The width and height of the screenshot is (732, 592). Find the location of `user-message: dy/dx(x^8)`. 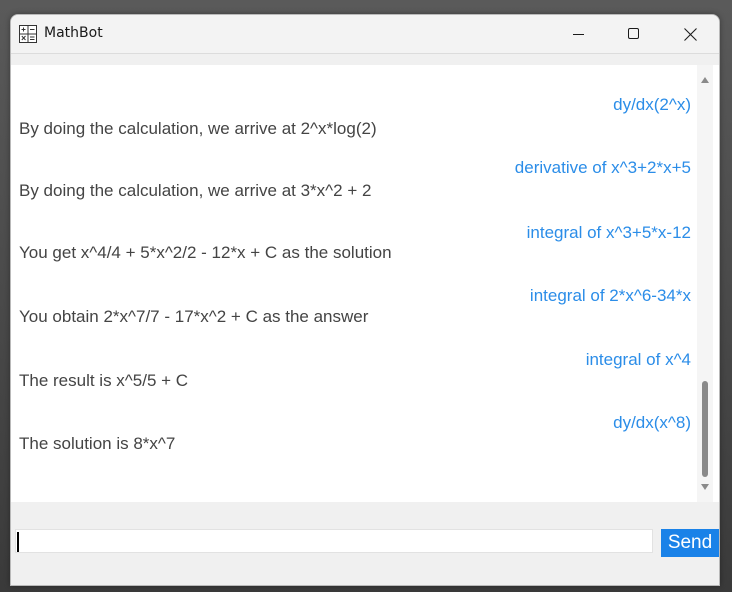

user-message: dy/dx(x^8) is located at coordinates (652, 422).